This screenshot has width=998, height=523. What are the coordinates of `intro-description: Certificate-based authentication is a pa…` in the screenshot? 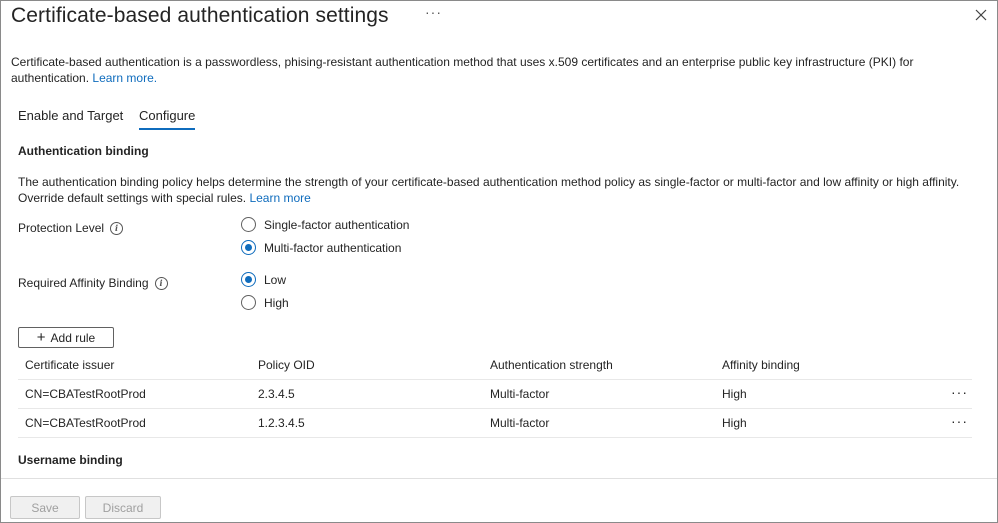 It's located at (498, 70).